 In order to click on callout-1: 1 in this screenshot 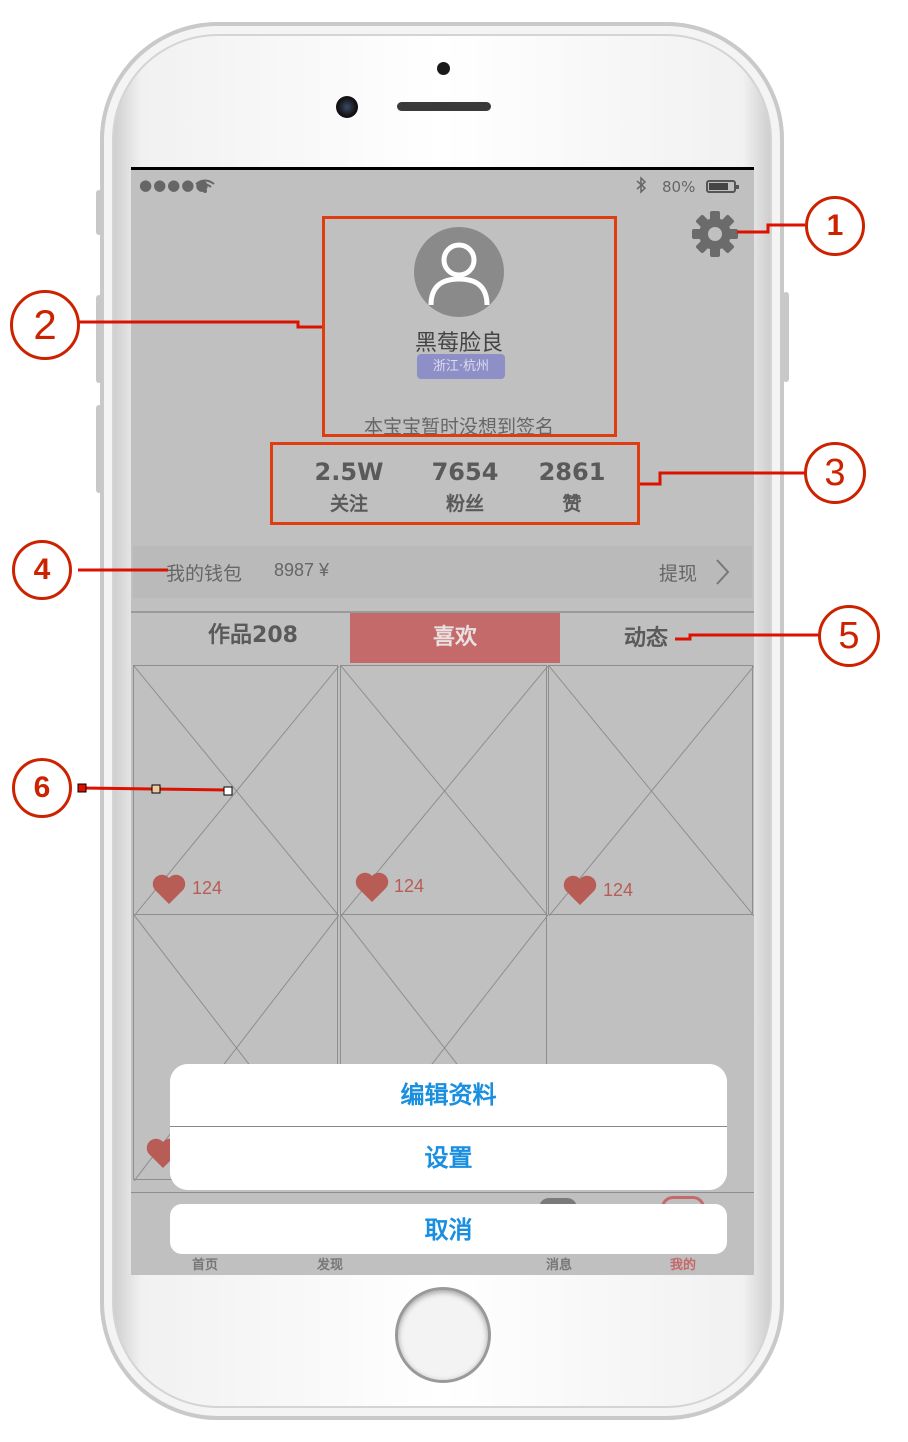, I will do `click(835, 226)`.